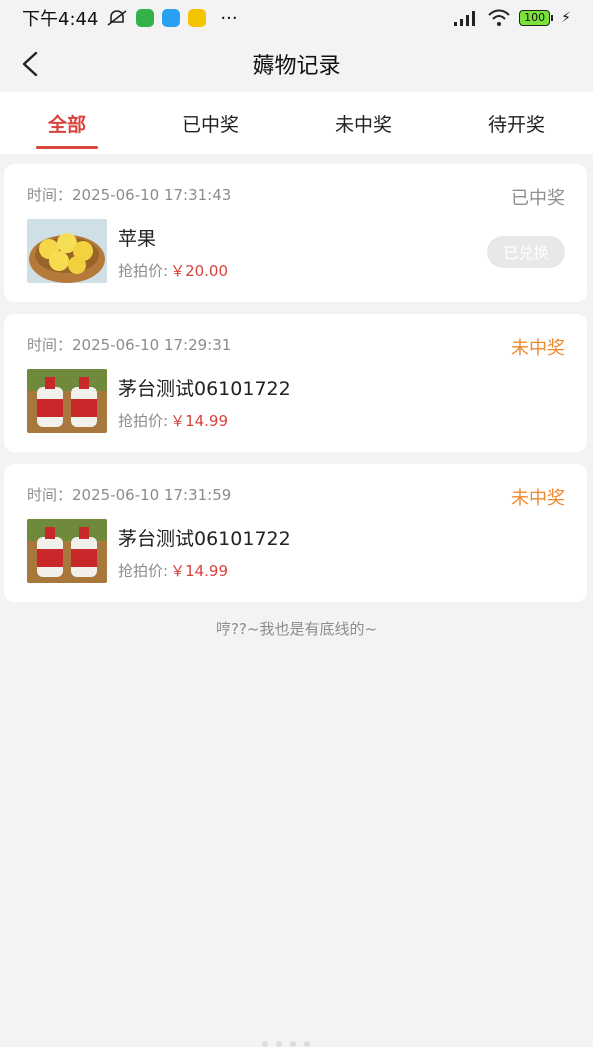 The height and width of the screenshot is (1047, 593). Describe the element at coordinates (117, 18) in the screenshot. I see `muted-bell-icon` at that location.